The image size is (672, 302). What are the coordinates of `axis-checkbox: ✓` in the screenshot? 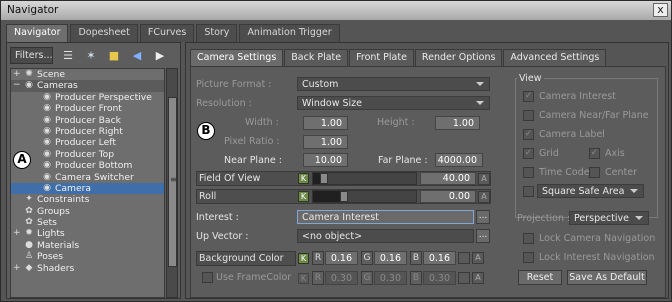 It's located at (594, 153).